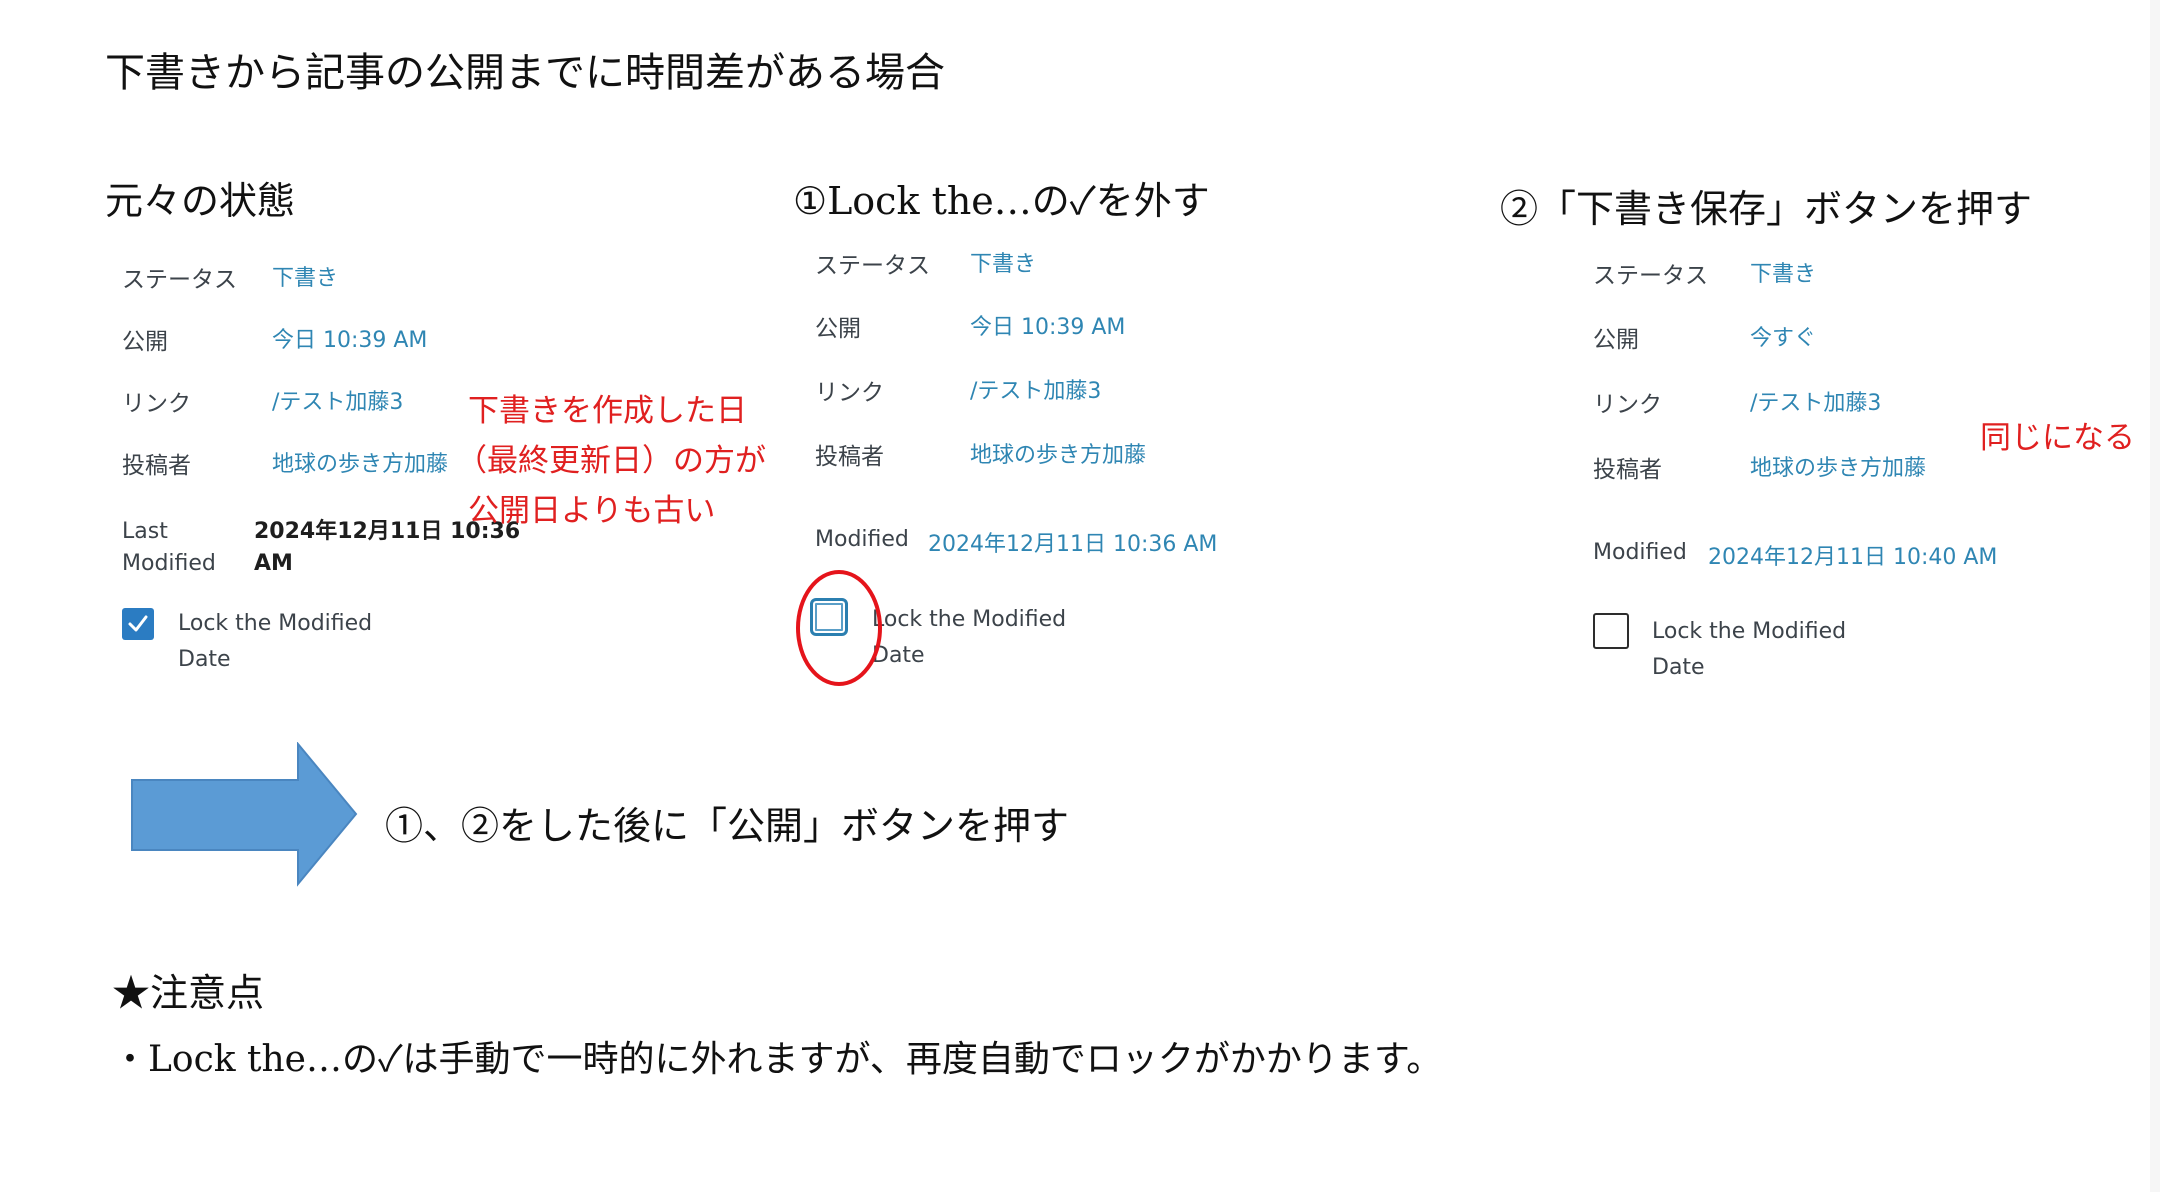  I want to click on panel-heading: ②「下書き保存」ボタンを押す, so click(1766, 209).